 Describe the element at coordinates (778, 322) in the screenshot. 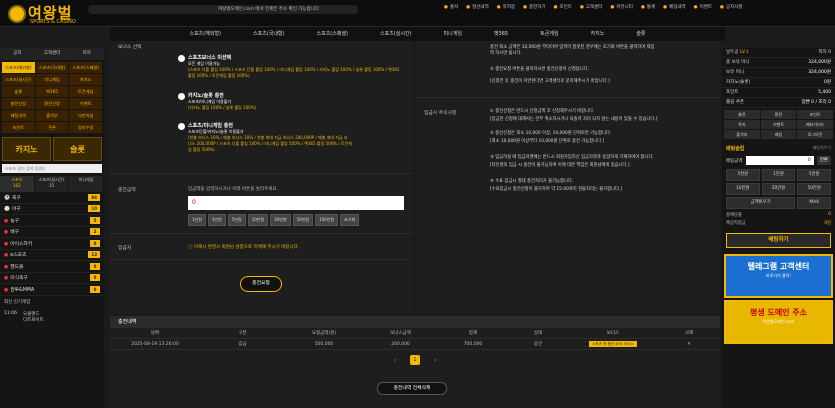

I see `domain-promo: 평생 도메인 주소 여왕벌도메인.com` at that location.